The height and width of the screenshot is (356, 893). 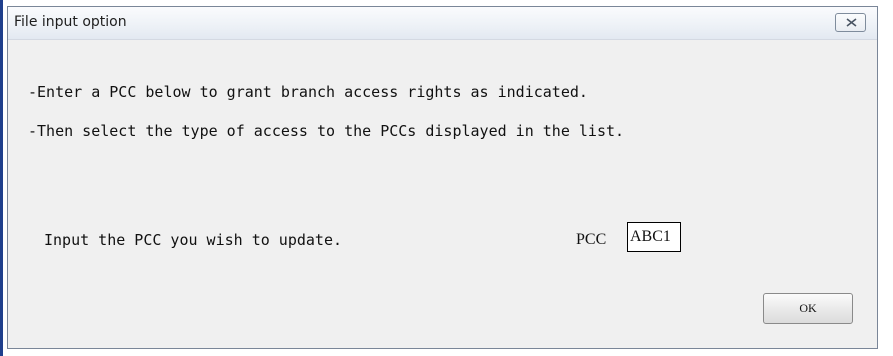 I want to click on close-button, so click(x=850, y=22).